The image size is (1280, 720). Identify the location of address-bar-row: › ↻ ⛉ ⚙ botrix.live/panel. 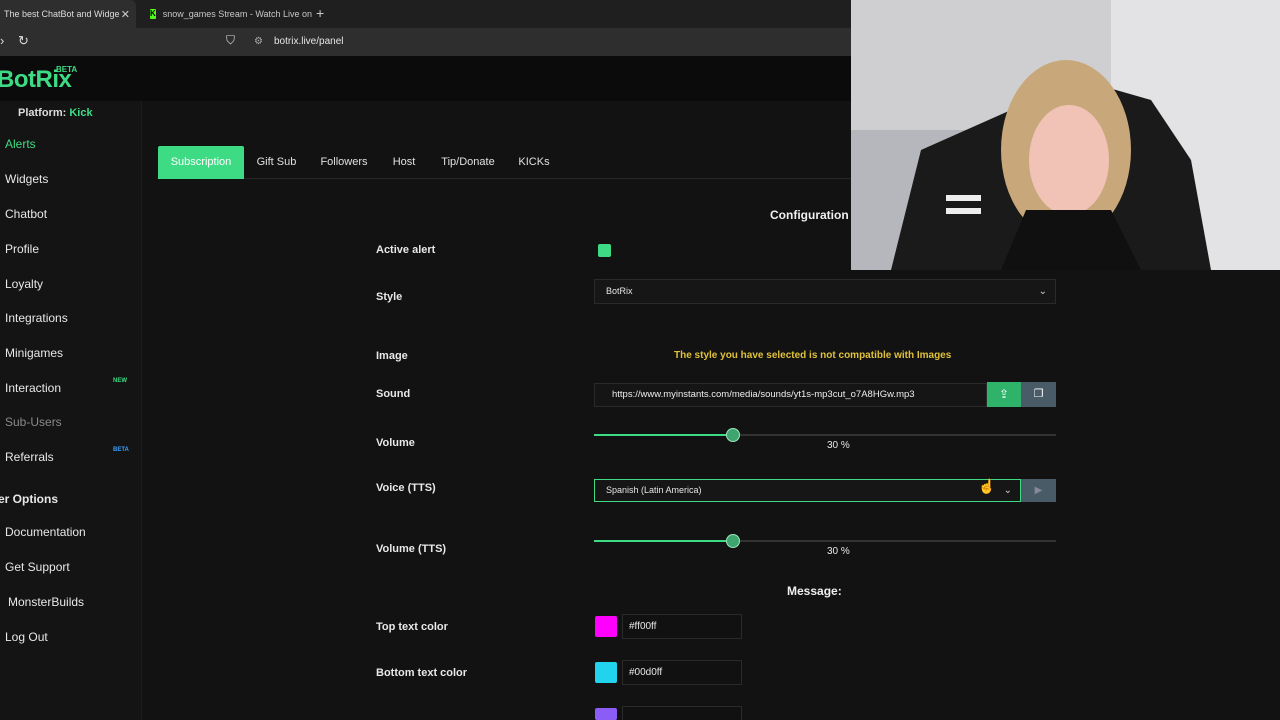
(425, 42).